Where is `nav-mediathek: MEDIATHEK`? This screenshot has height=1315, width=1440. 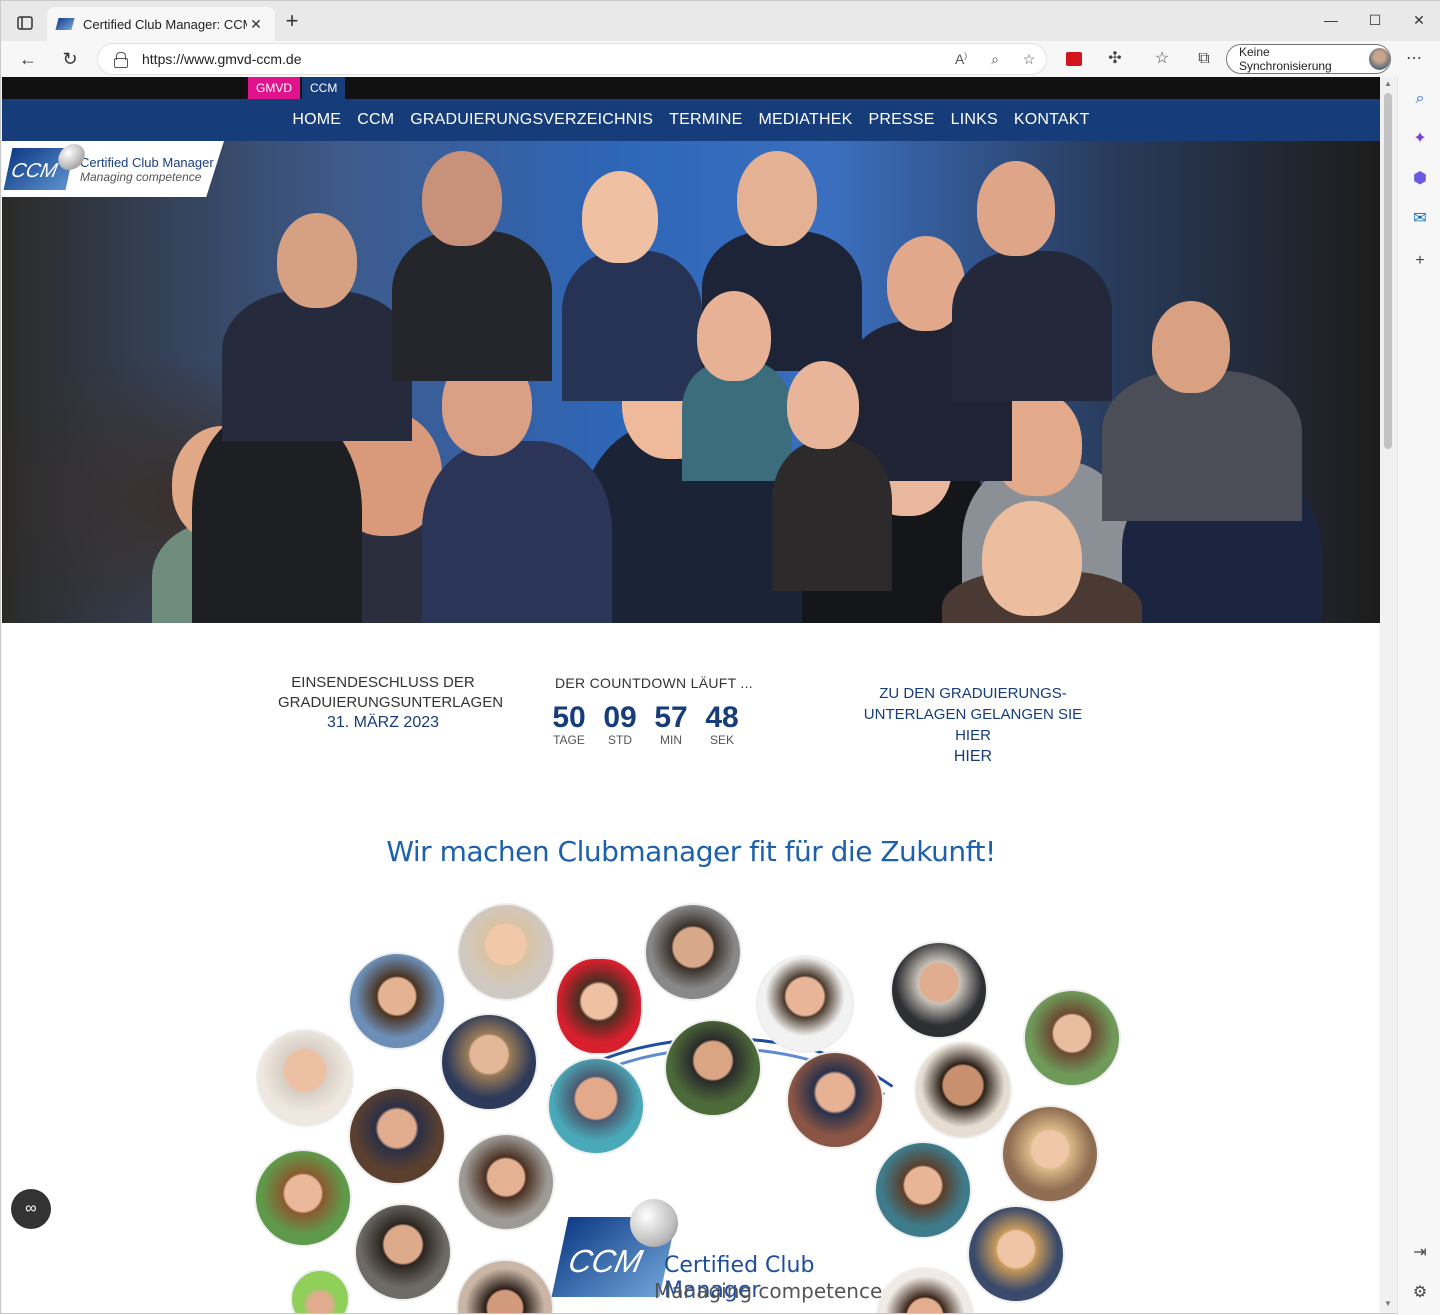
nav-mediathek: MEDIATHEK is located at coordinates (806, 120).